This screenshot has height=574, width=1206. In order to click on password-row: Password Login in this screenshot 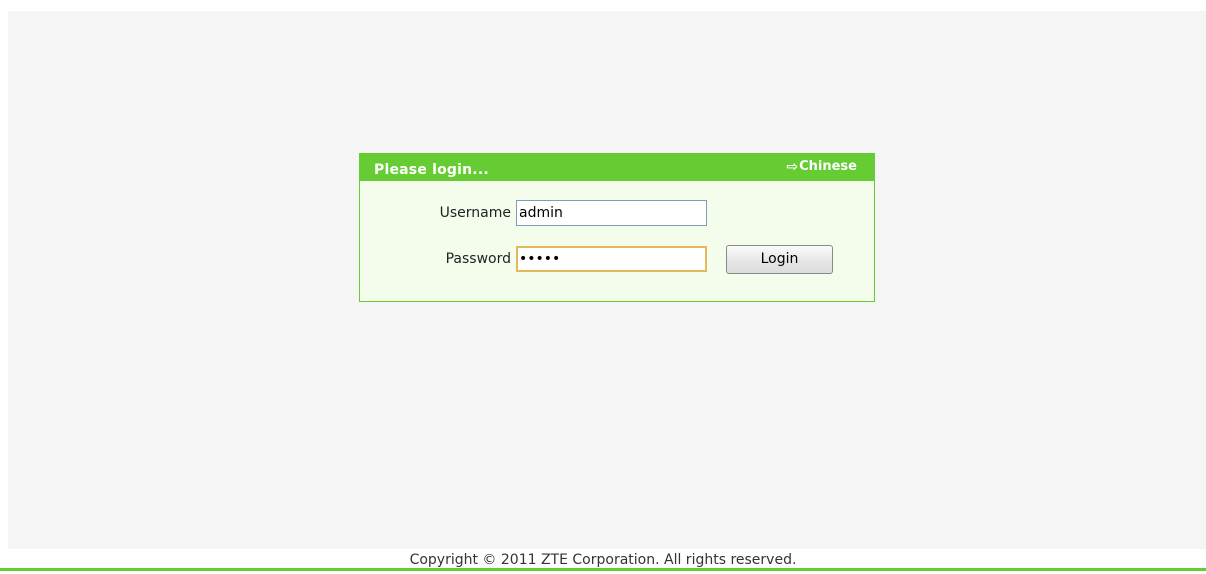, I will do `click(596, 259)`.